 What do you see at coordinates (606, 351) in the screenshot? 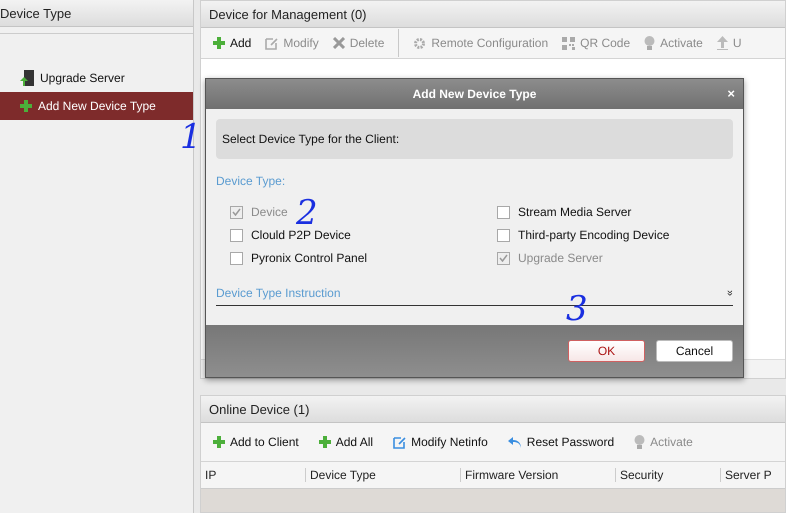
I see `ok-button: OK` at bounding box center [606, 351].